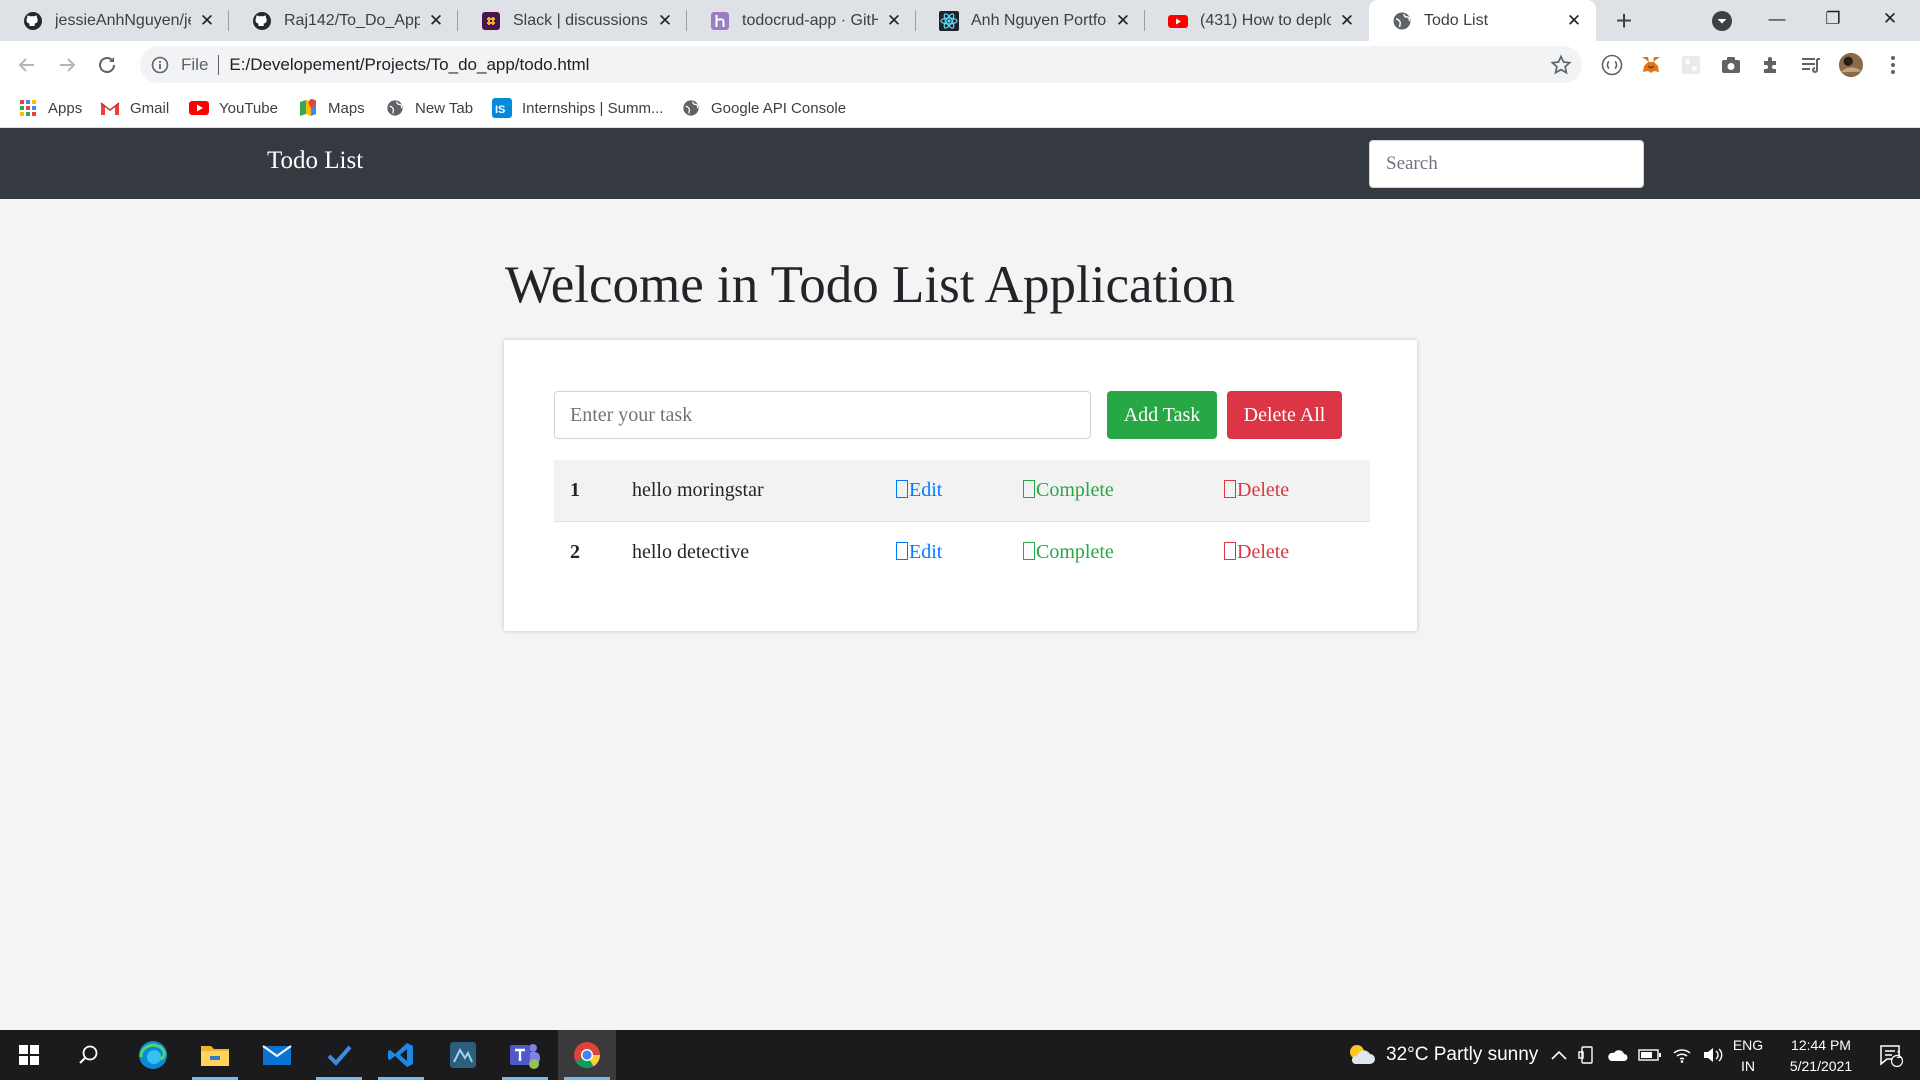 The height and width of the screenshot is (1080, 1920). Describe the element at coordinates (1637, 1055) in the screenshot. I see `tray-icons` at that location.